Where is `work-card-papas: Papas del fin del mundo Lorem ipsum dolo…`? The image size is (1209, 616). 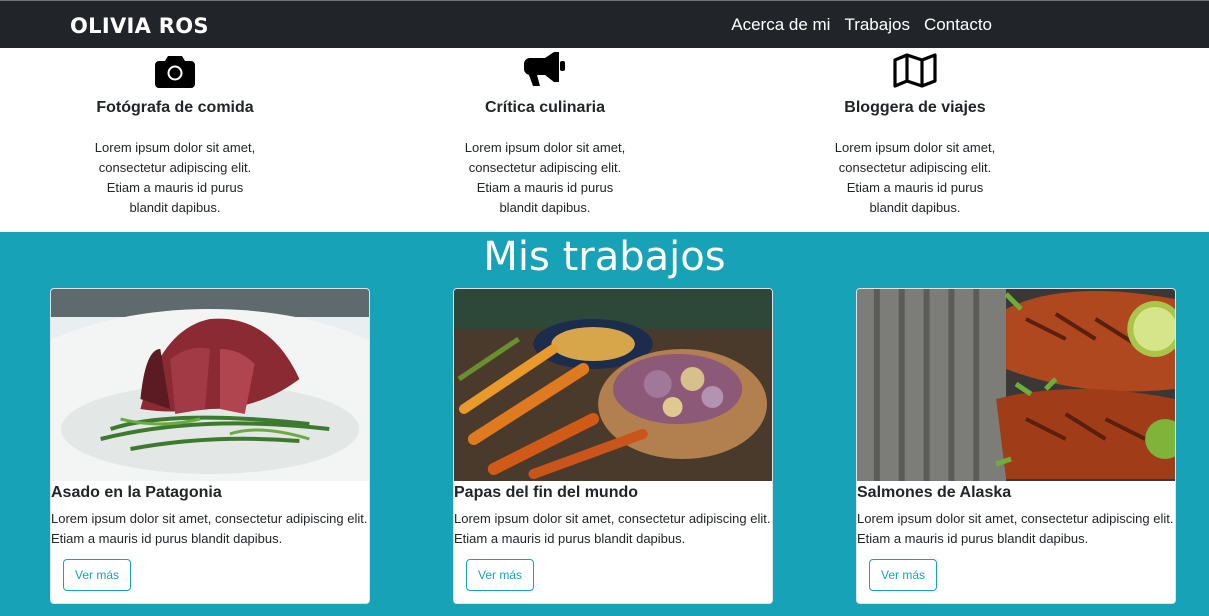 work-card-papas: Papas del fin del mundo Lorem ipsum dolo… is located at coordinates (613, 446).